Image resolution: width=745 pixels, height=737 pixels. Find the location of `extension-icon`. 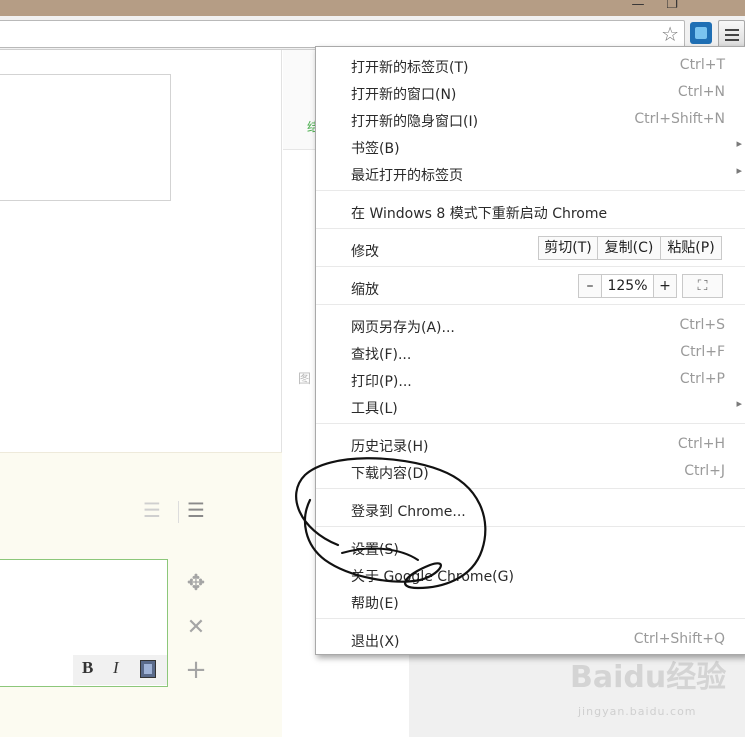

extension-icon is located at coordinates (701, 33).